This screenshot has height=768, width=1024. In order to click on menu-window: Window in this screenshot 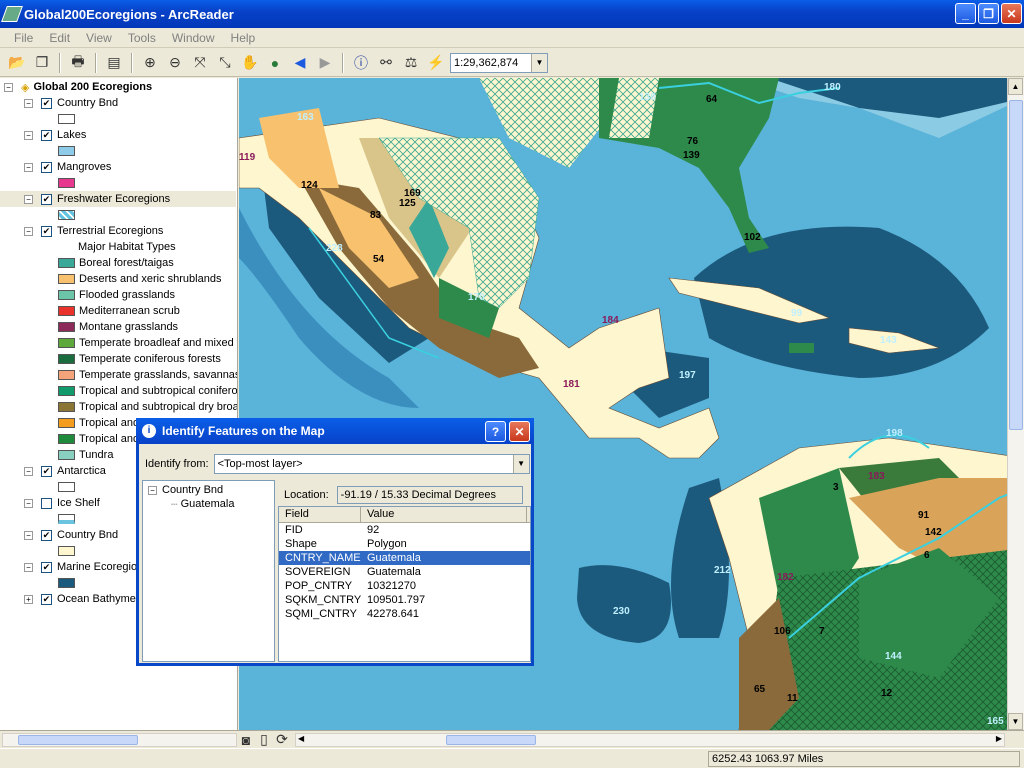, I will do `click(193, 38)`.